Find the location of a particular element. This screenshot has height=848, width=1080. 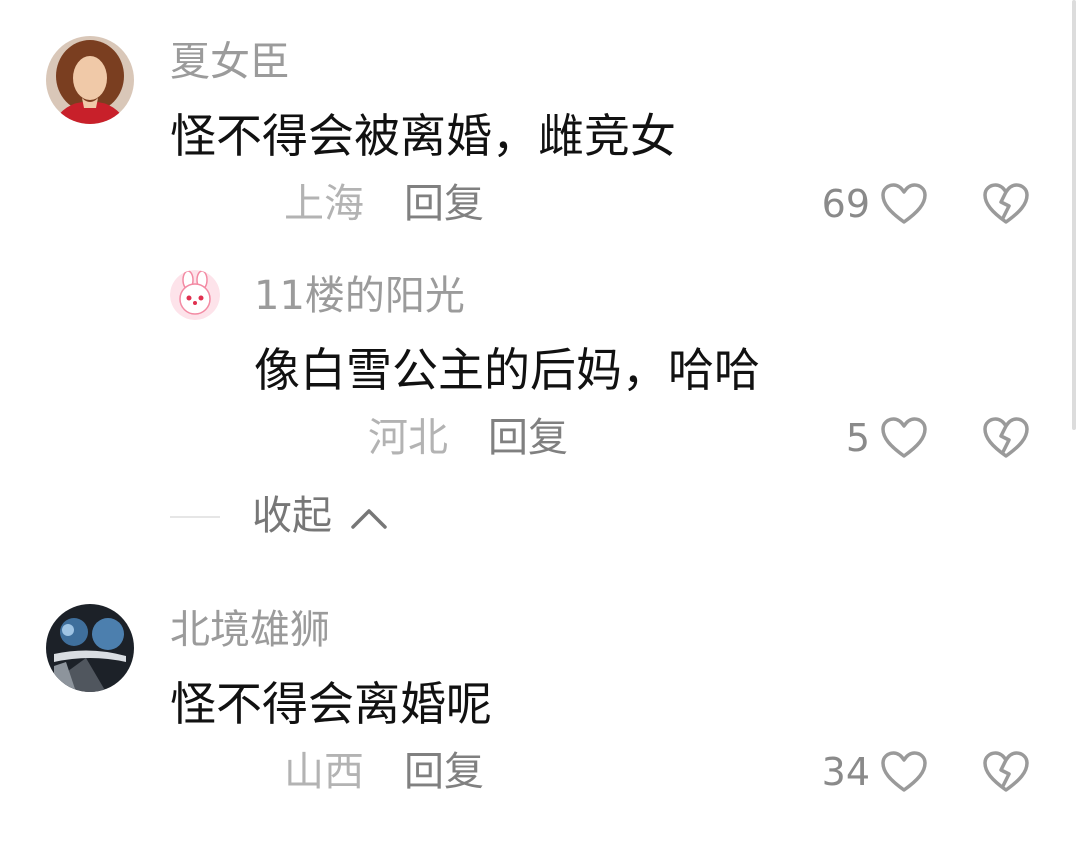

comment-username: 夏女臣 is located at coordinates (230, 62).